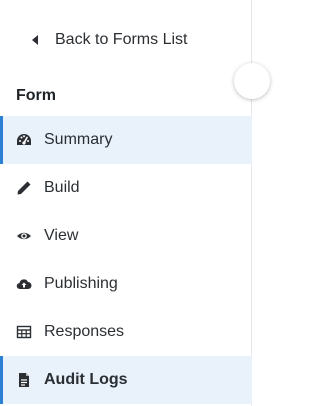 The image size is (320, 406). What do you see at coordinates (126, 236) in the screenshot?
I see `sidebar-item-view: View` at bounding box center [126, 236].